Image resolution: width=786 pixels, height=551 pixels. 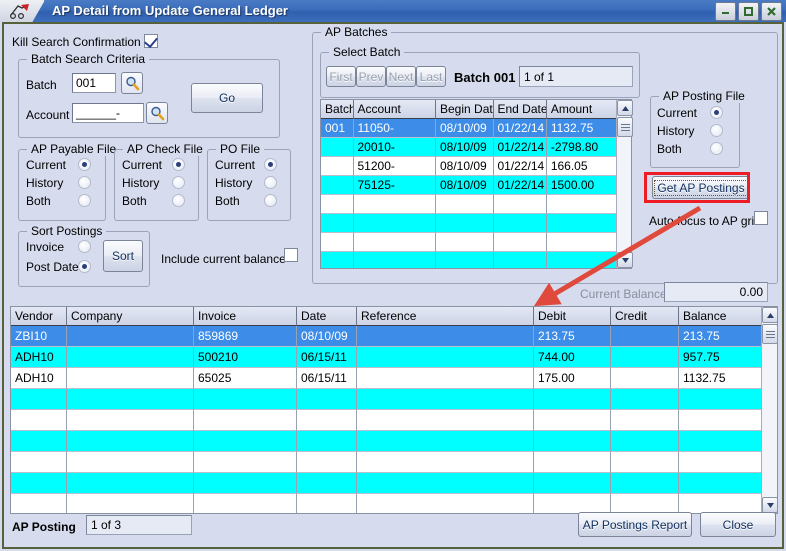 I want to click on batch-scroll-down-button, so click(x=625, y=260).